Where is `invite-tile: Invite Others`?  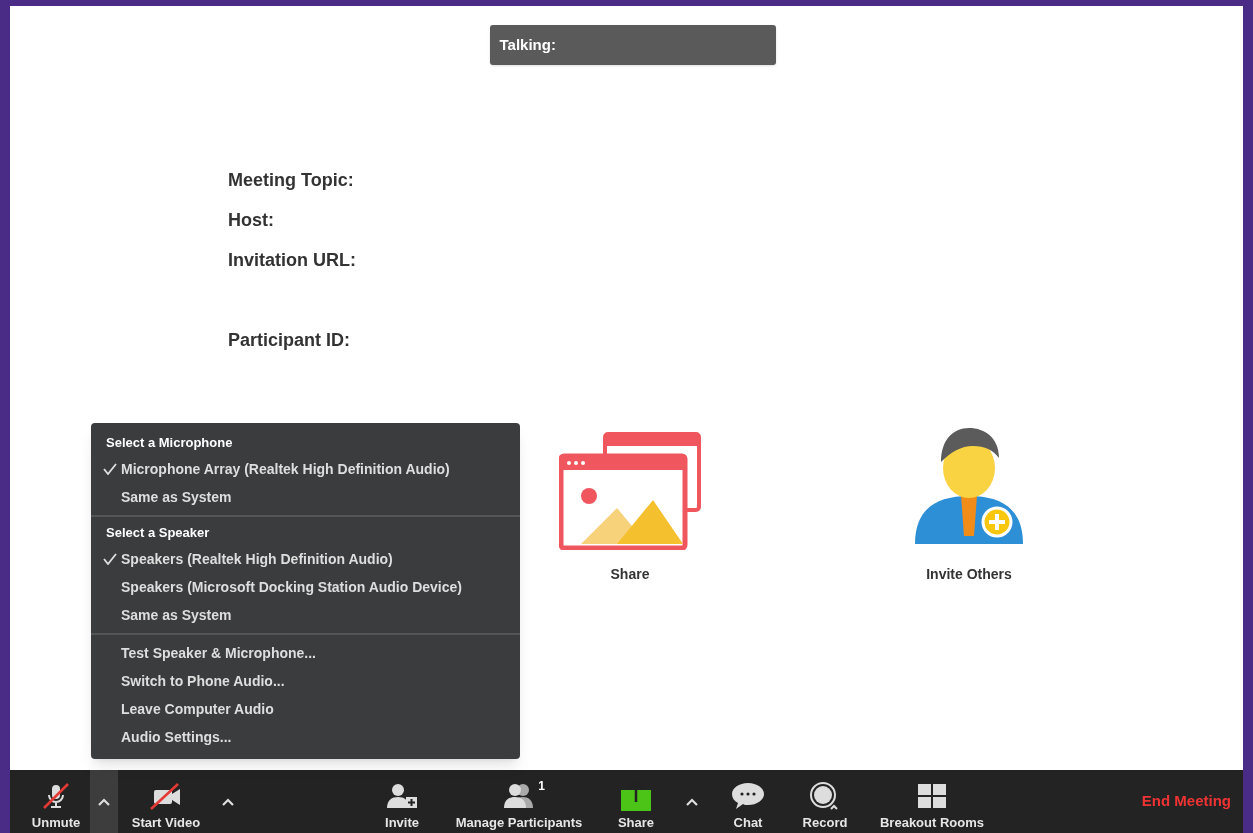 invite-tile: Invite Others is located at coordinates (969, 504).